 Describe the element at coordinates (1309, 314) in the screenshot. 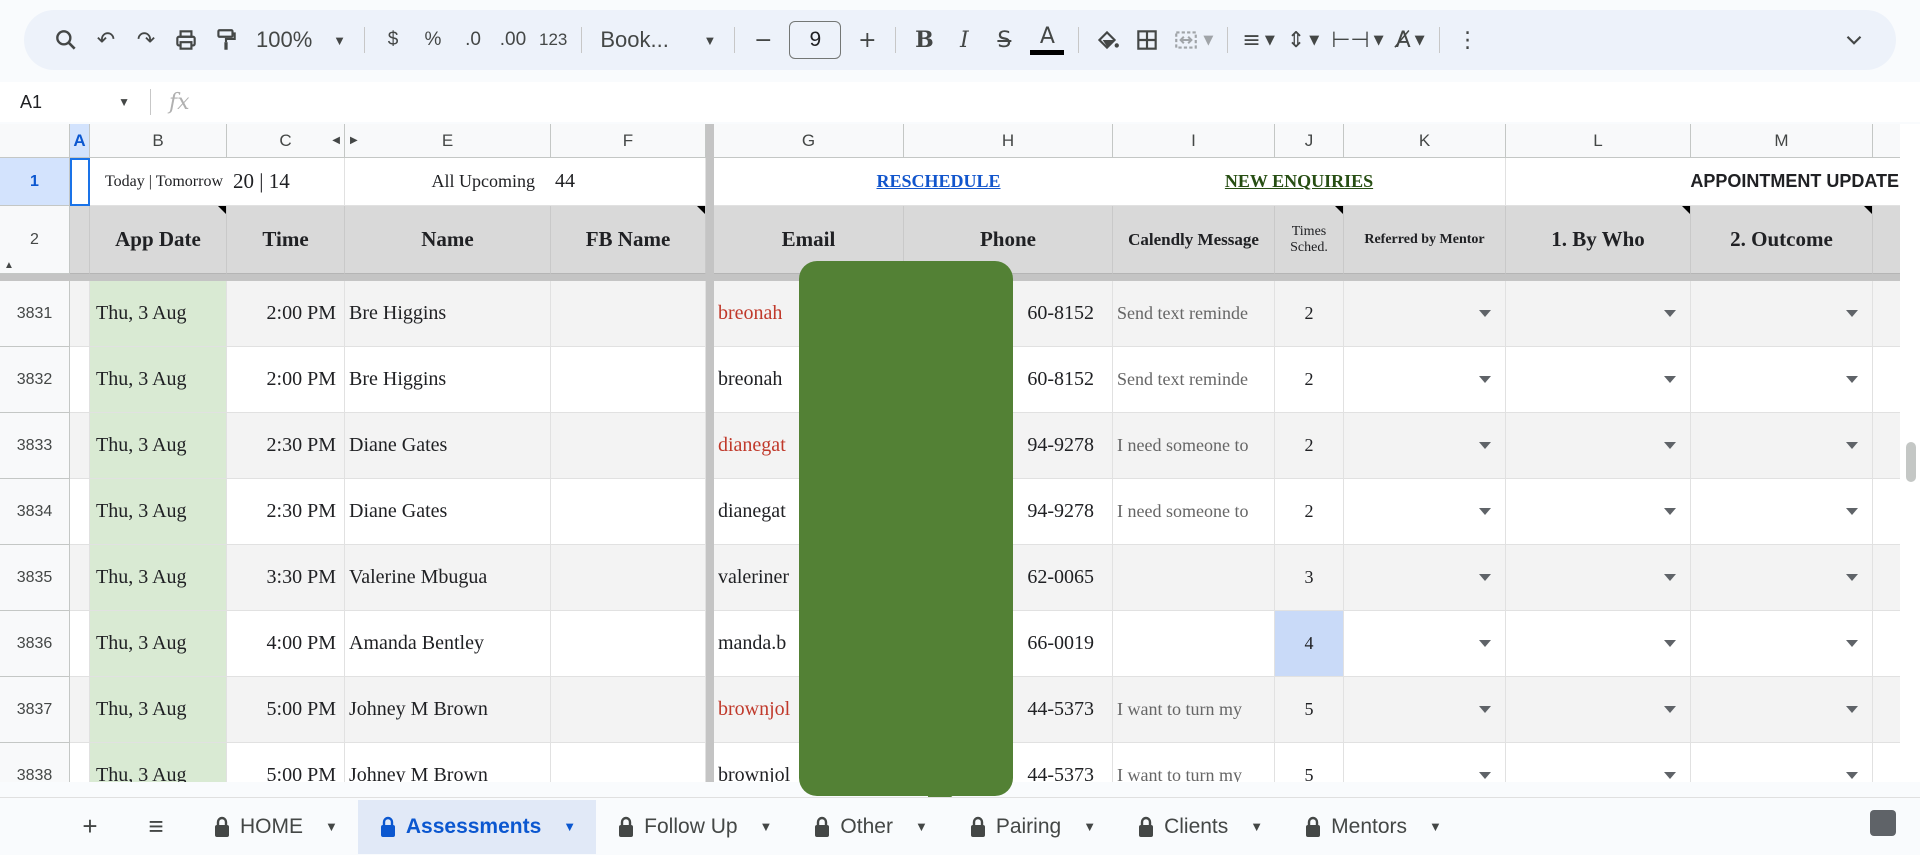

I see `times-sched-cell: 2` at that location.